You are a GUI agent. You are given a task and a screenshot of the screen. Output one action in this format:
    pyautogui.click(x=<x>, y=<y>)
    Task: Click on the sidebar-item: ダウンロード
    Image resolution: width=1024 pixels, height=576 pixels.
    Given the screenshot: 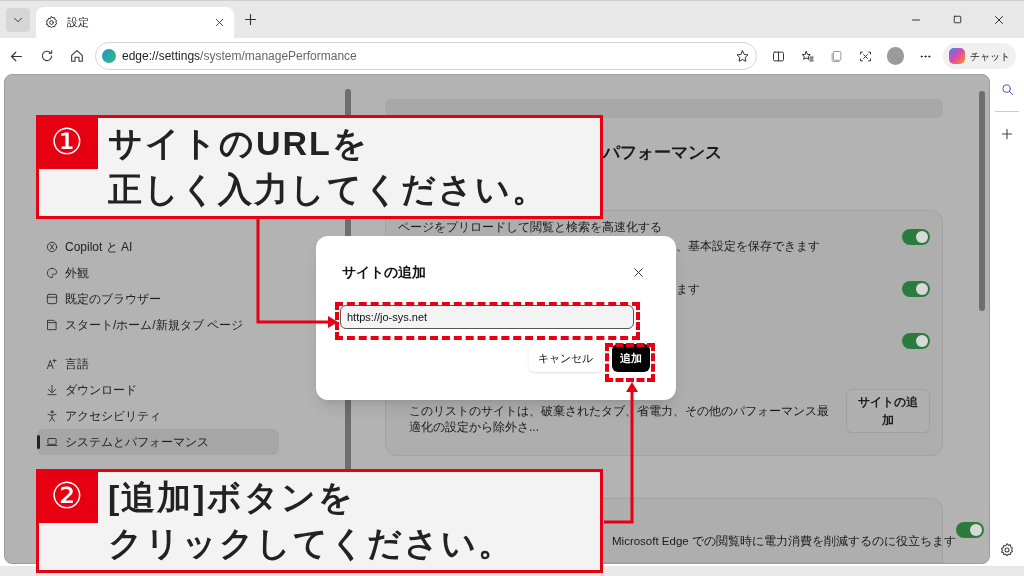 What is the action you would take?
    pyautogui.click(x=158, y=390)
    